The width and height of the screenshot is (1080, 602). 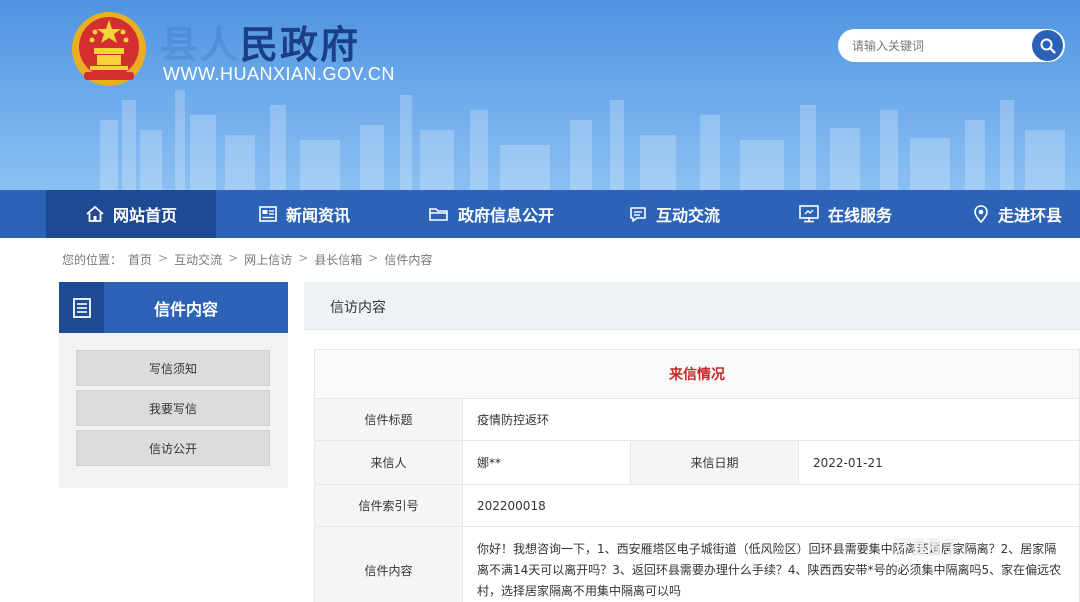 I want to click on nav-item-news: 新闻资讯, so click(x=304, y=214).